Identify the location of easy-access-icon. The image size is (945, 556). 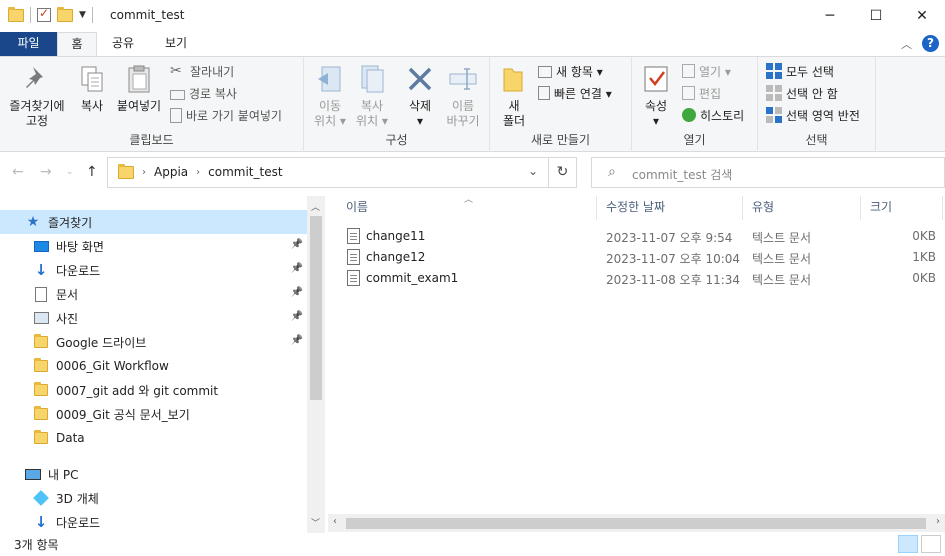
(544, 93).